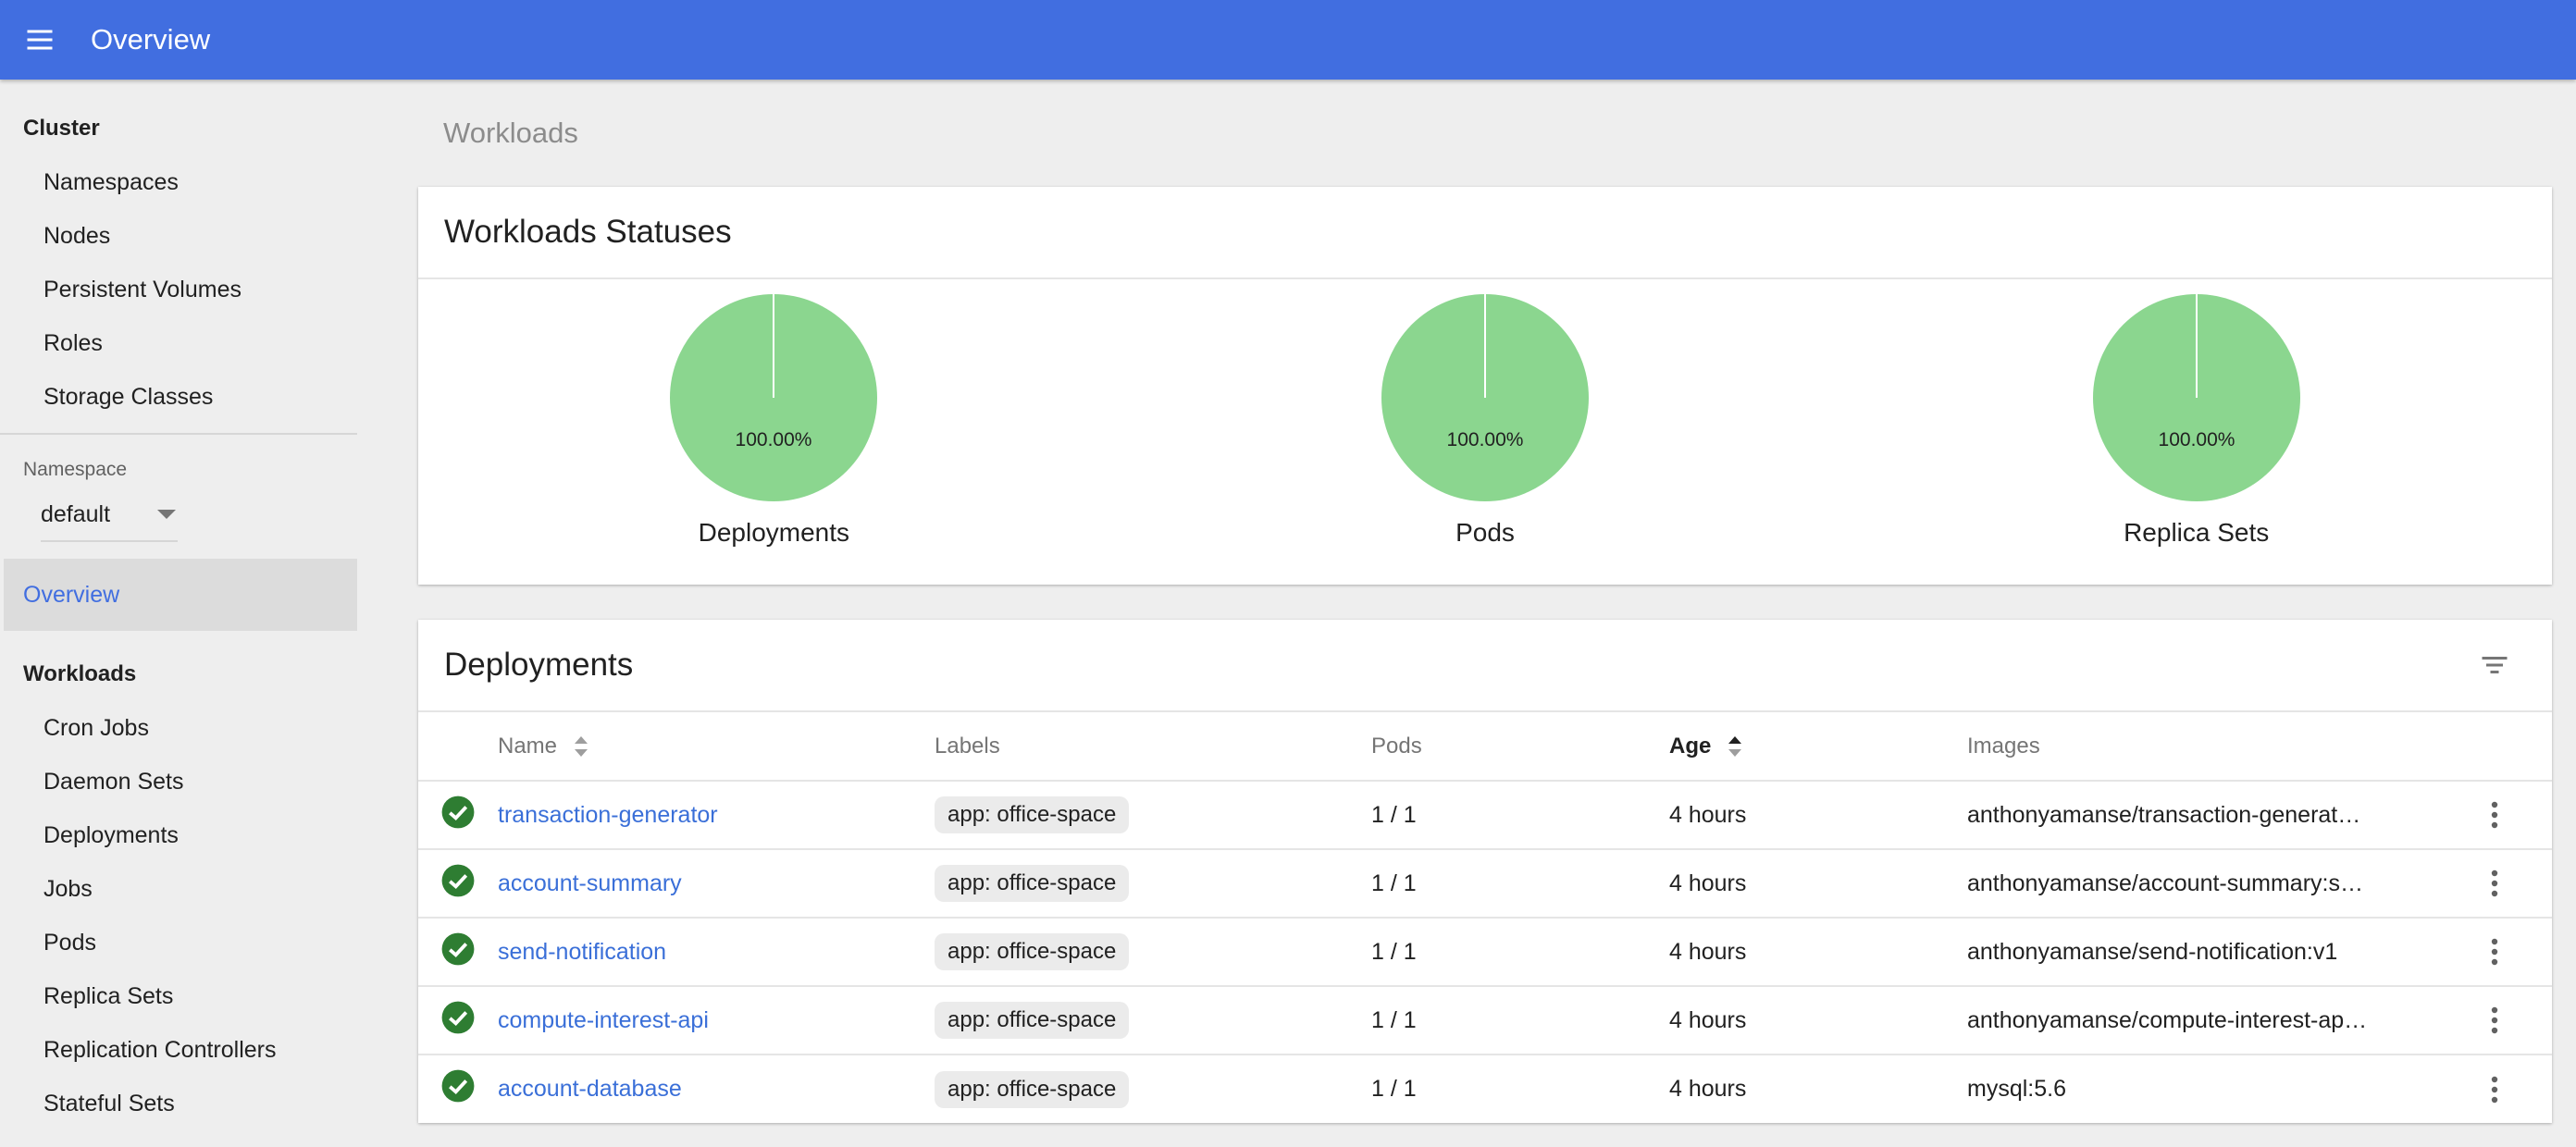 Image resolution: width=2576 pixels, height=1147 pixels. What do you see at coordinates (1288, 40) in the screenshot?
I see `top-app-bar: Overview` at bounding box center [1288, 40].